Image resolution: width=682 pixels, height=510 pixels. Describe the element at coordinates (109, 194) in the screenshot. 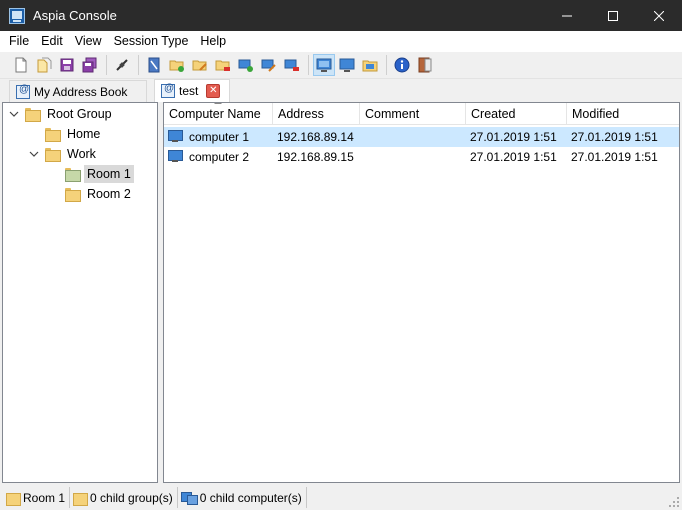

I see `tree-item-label: Room 2` at that location.